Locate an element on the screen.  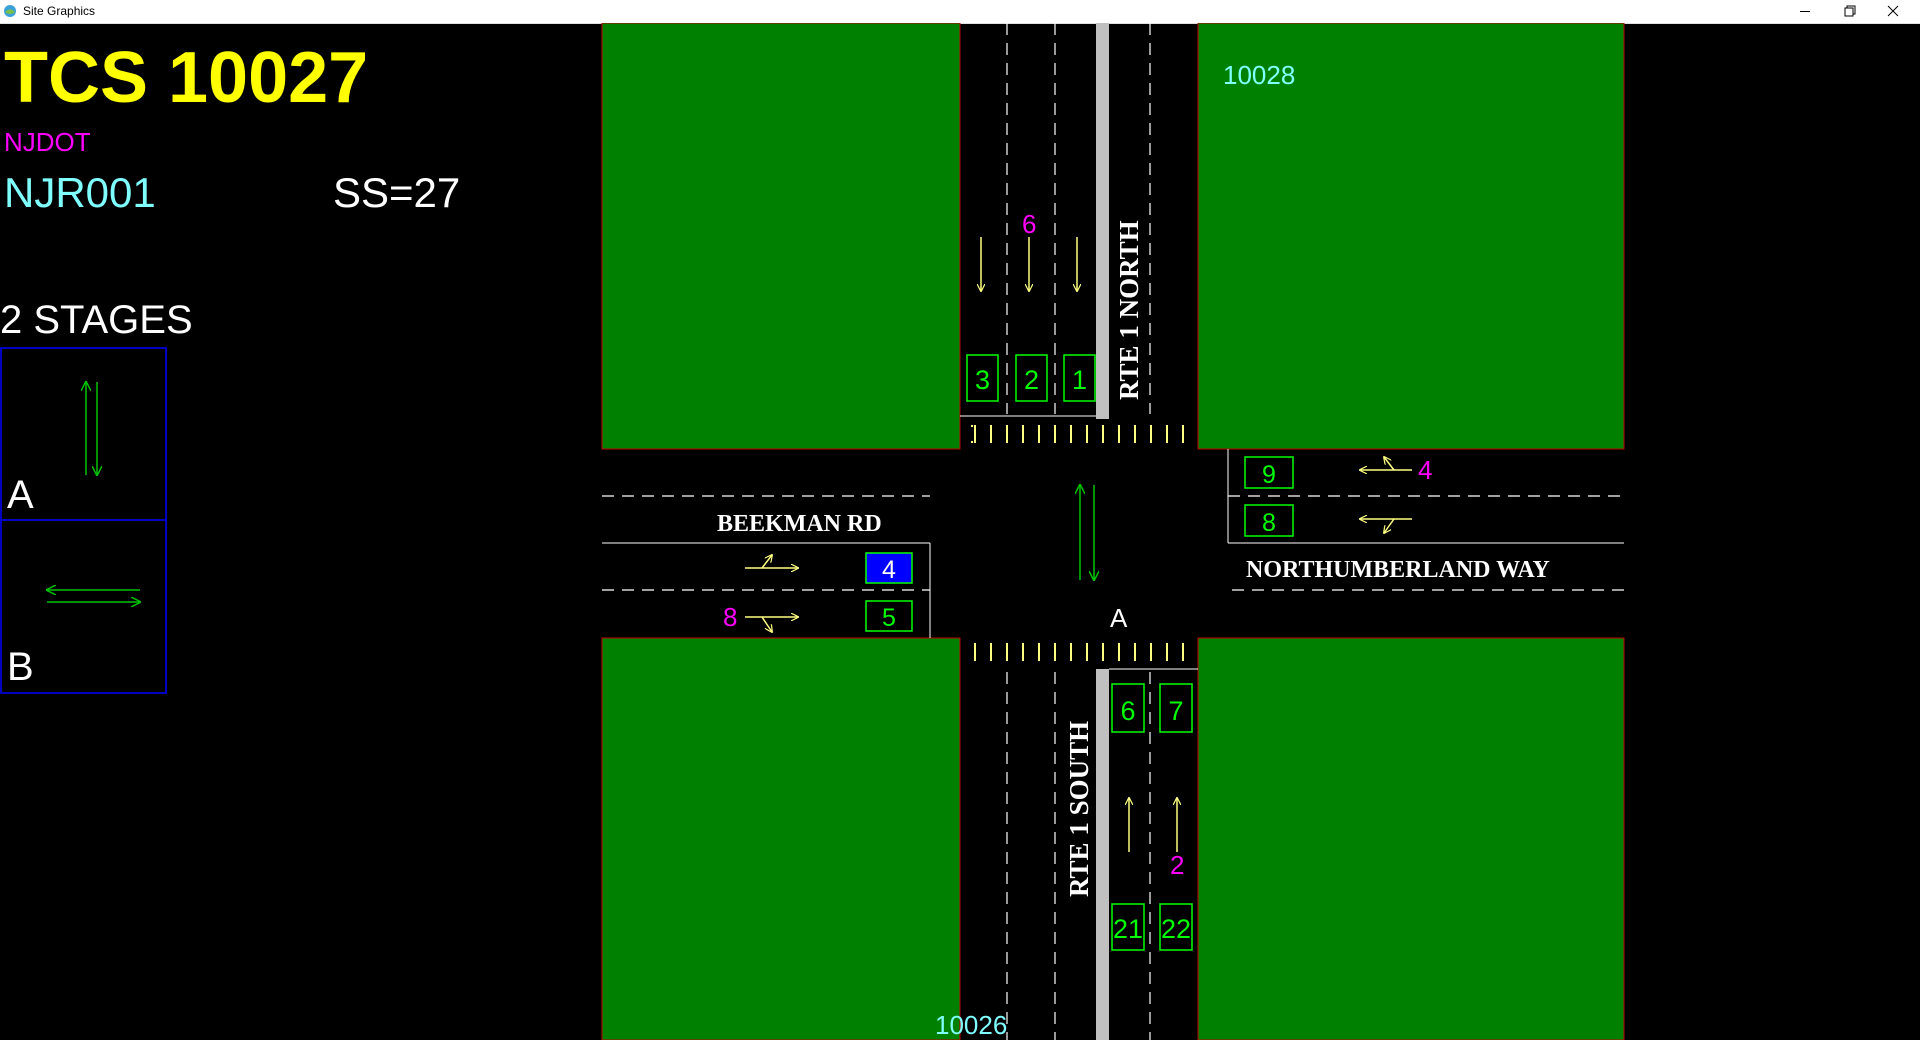
detector-label: 7 is located at coordinates (1175, 711).